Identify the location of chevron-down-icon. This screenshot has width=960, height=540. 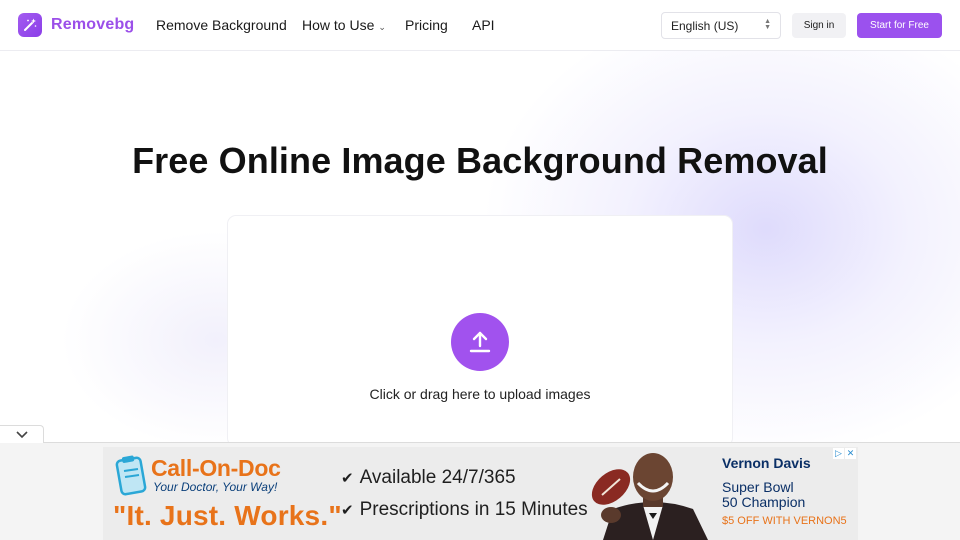
(21, 434).